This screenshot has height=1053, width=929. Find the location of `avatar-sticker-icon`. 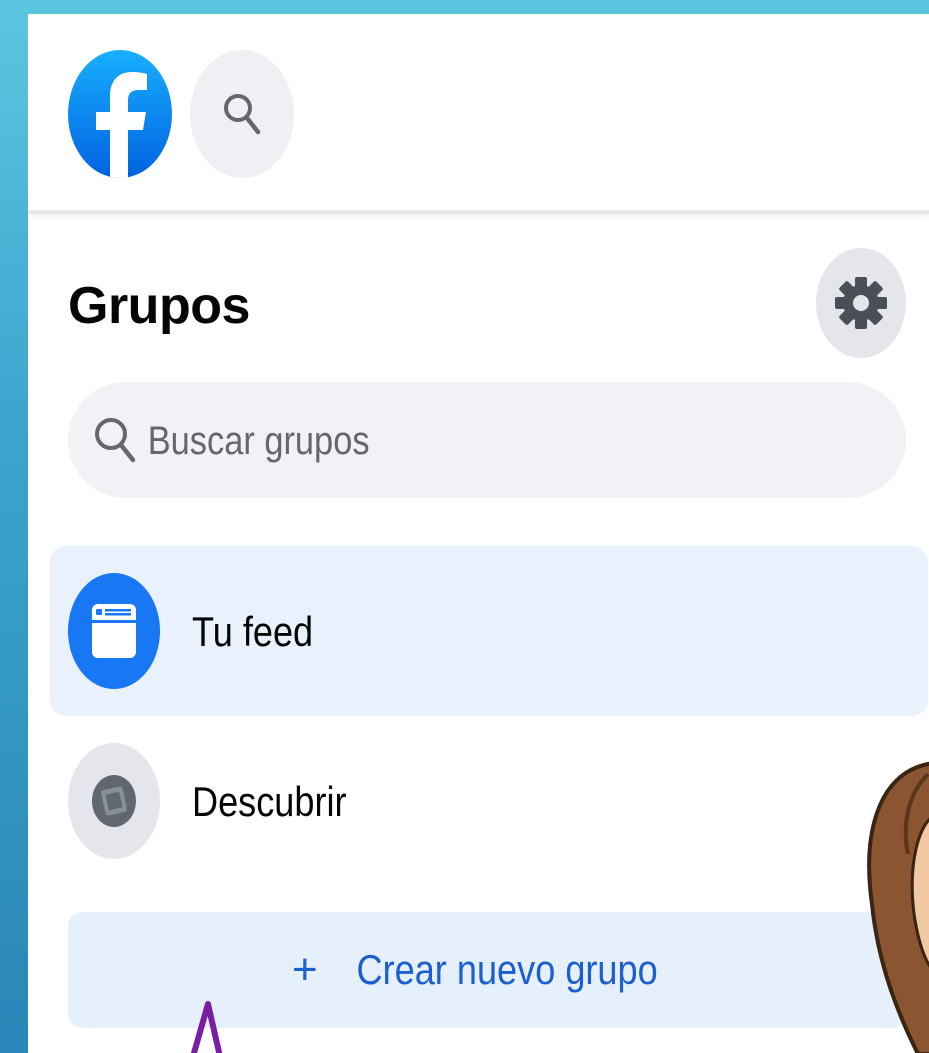

avatar-sticker-icon is located at coordinates (898, 907).